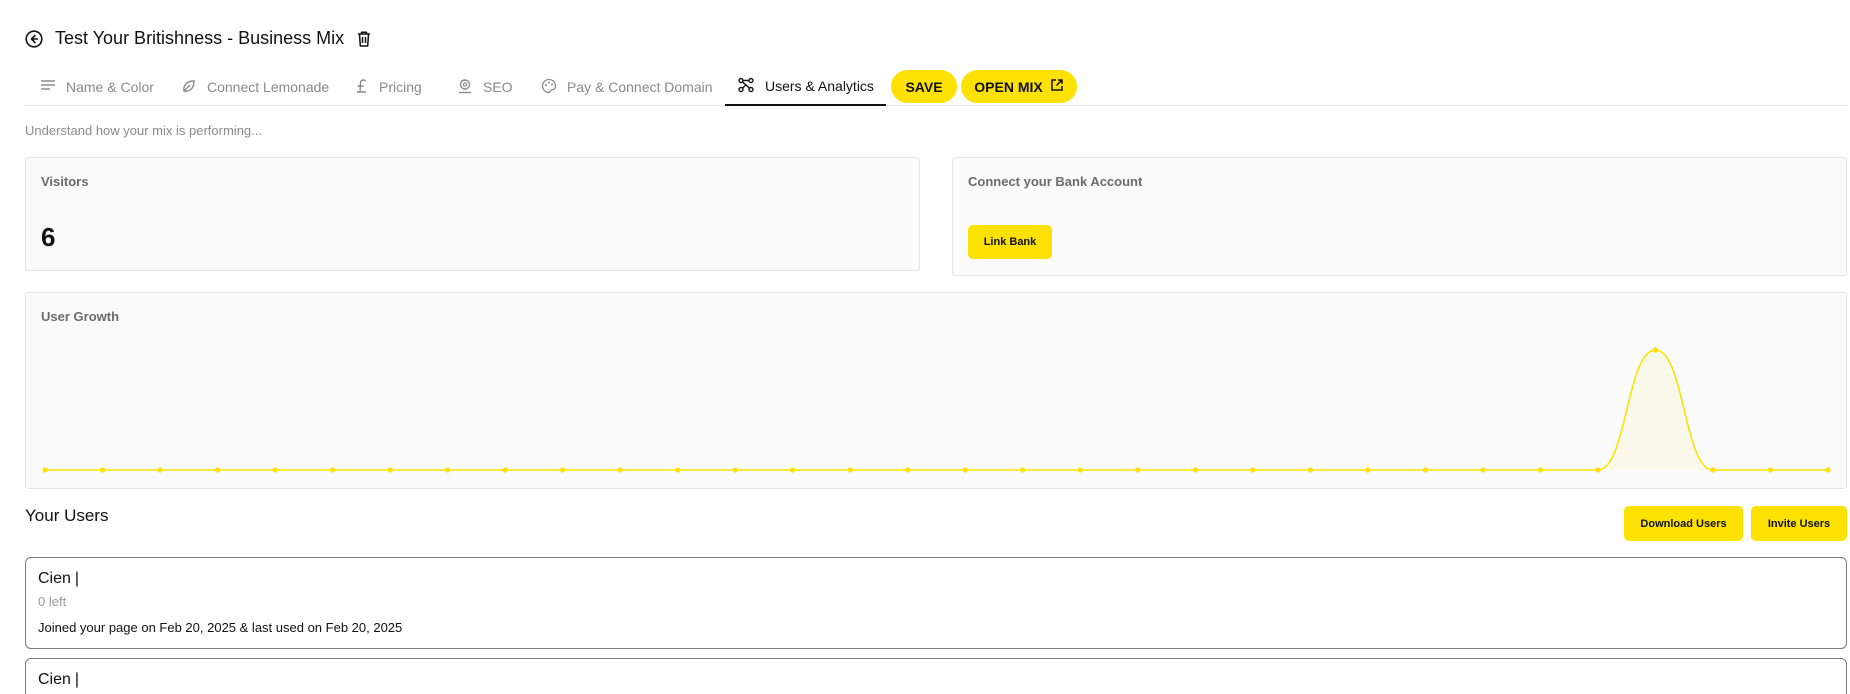 This screenshot has height=694, width=1850. I want to click on link-bank-button: Link Bank, so click(1010, 242).